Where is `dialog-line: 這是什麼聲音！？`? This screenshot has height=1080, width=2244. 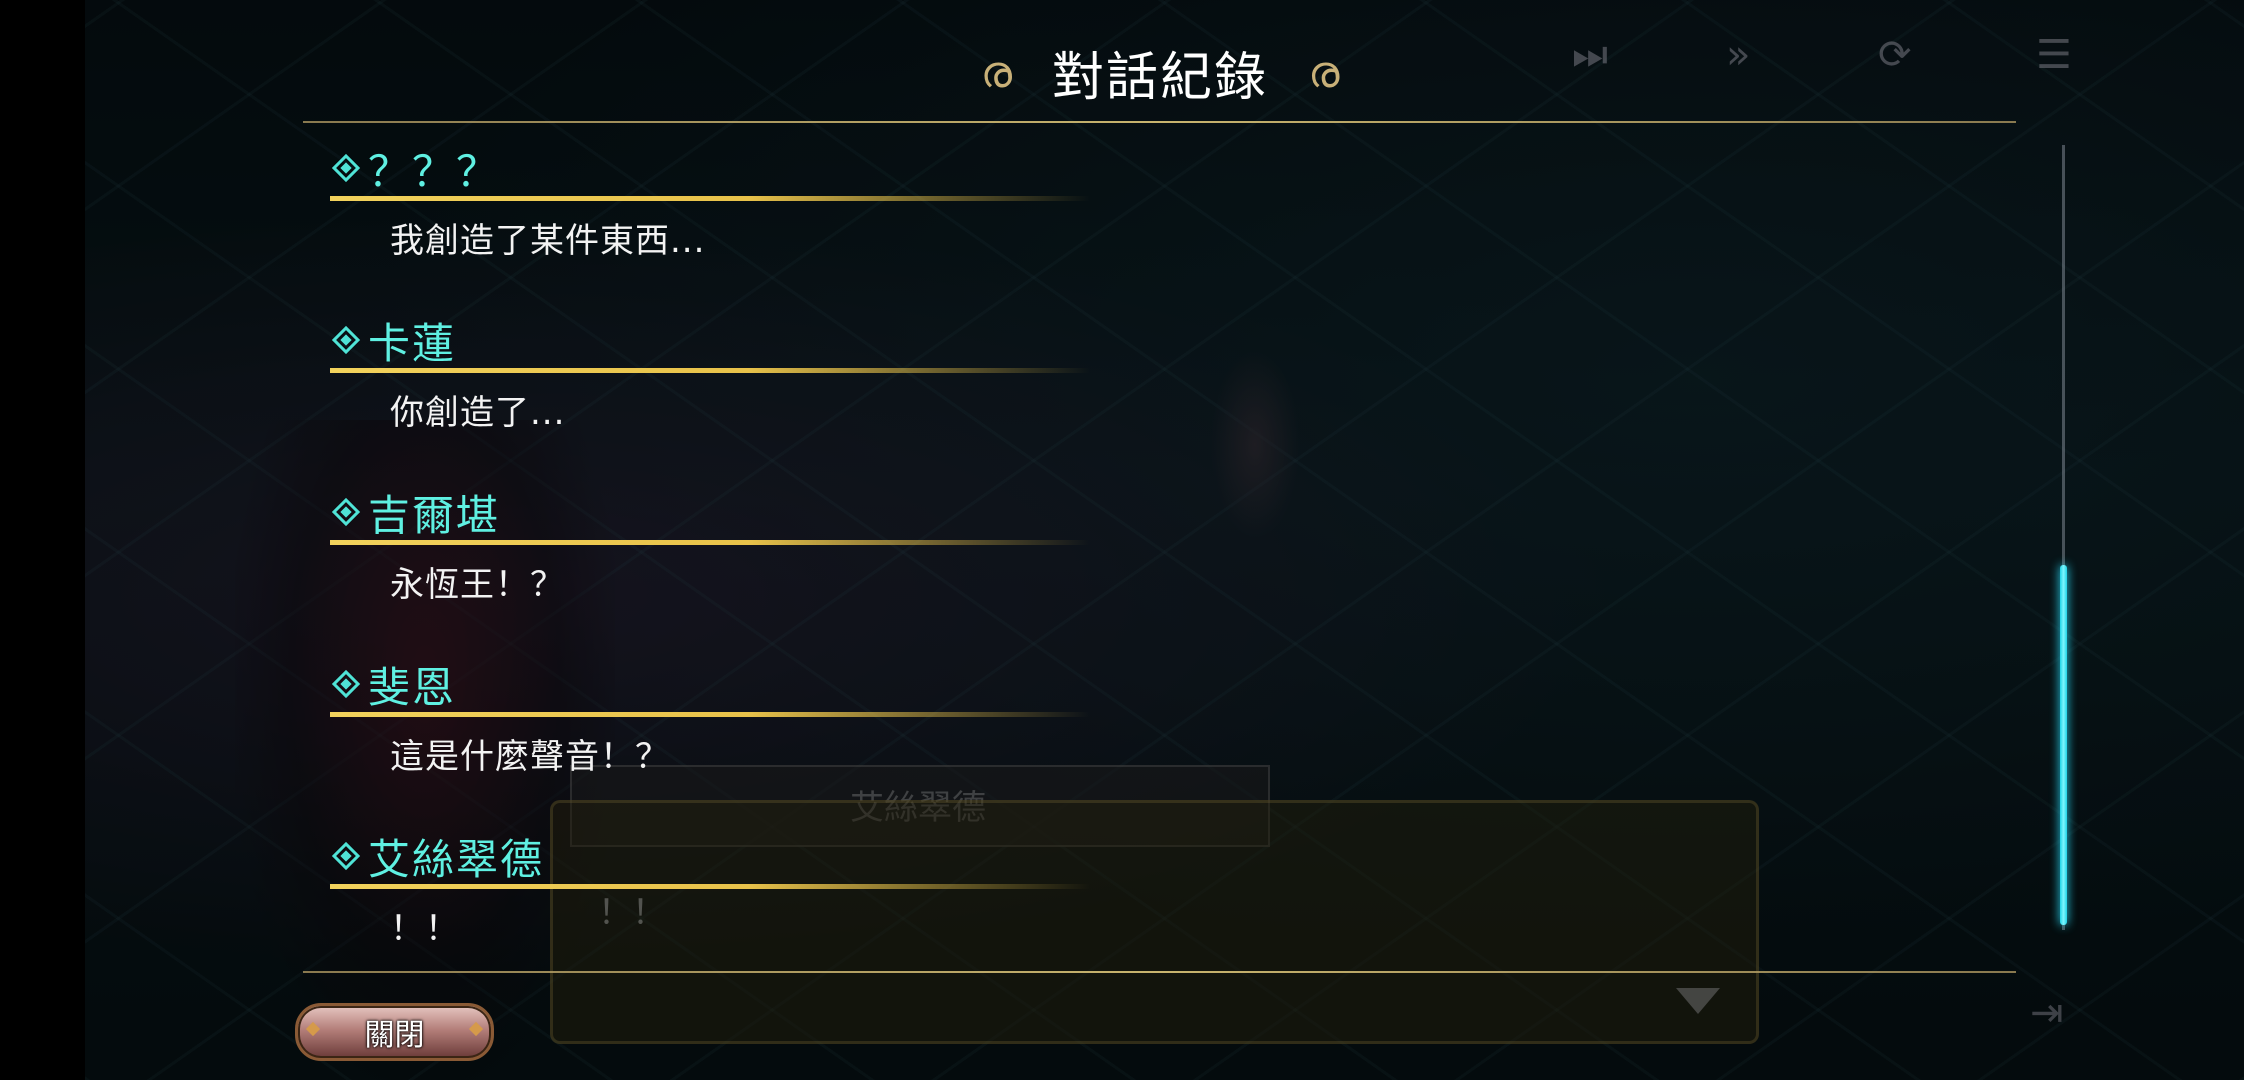 dialog-line: 這是什麼聲音！？ is located at coordinates (530, 757).